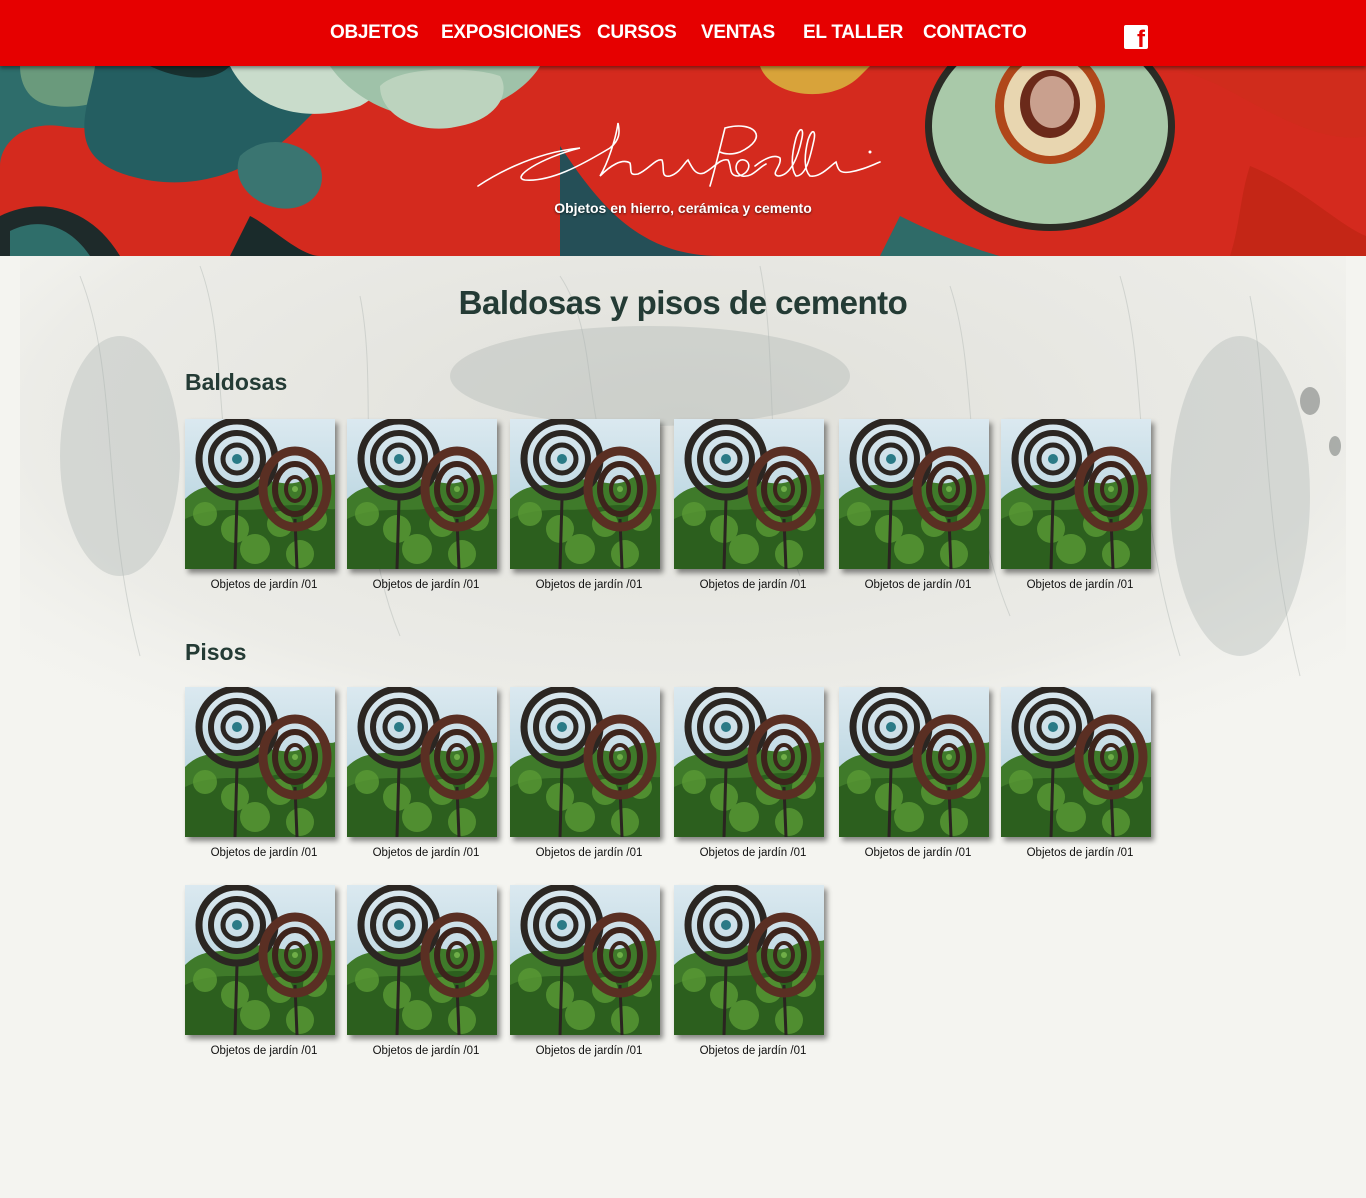  What do you see at coordinates (1141, 39) in the screenshot?
I see `facebook-glyph: f` at bounding box center [1141, 39].